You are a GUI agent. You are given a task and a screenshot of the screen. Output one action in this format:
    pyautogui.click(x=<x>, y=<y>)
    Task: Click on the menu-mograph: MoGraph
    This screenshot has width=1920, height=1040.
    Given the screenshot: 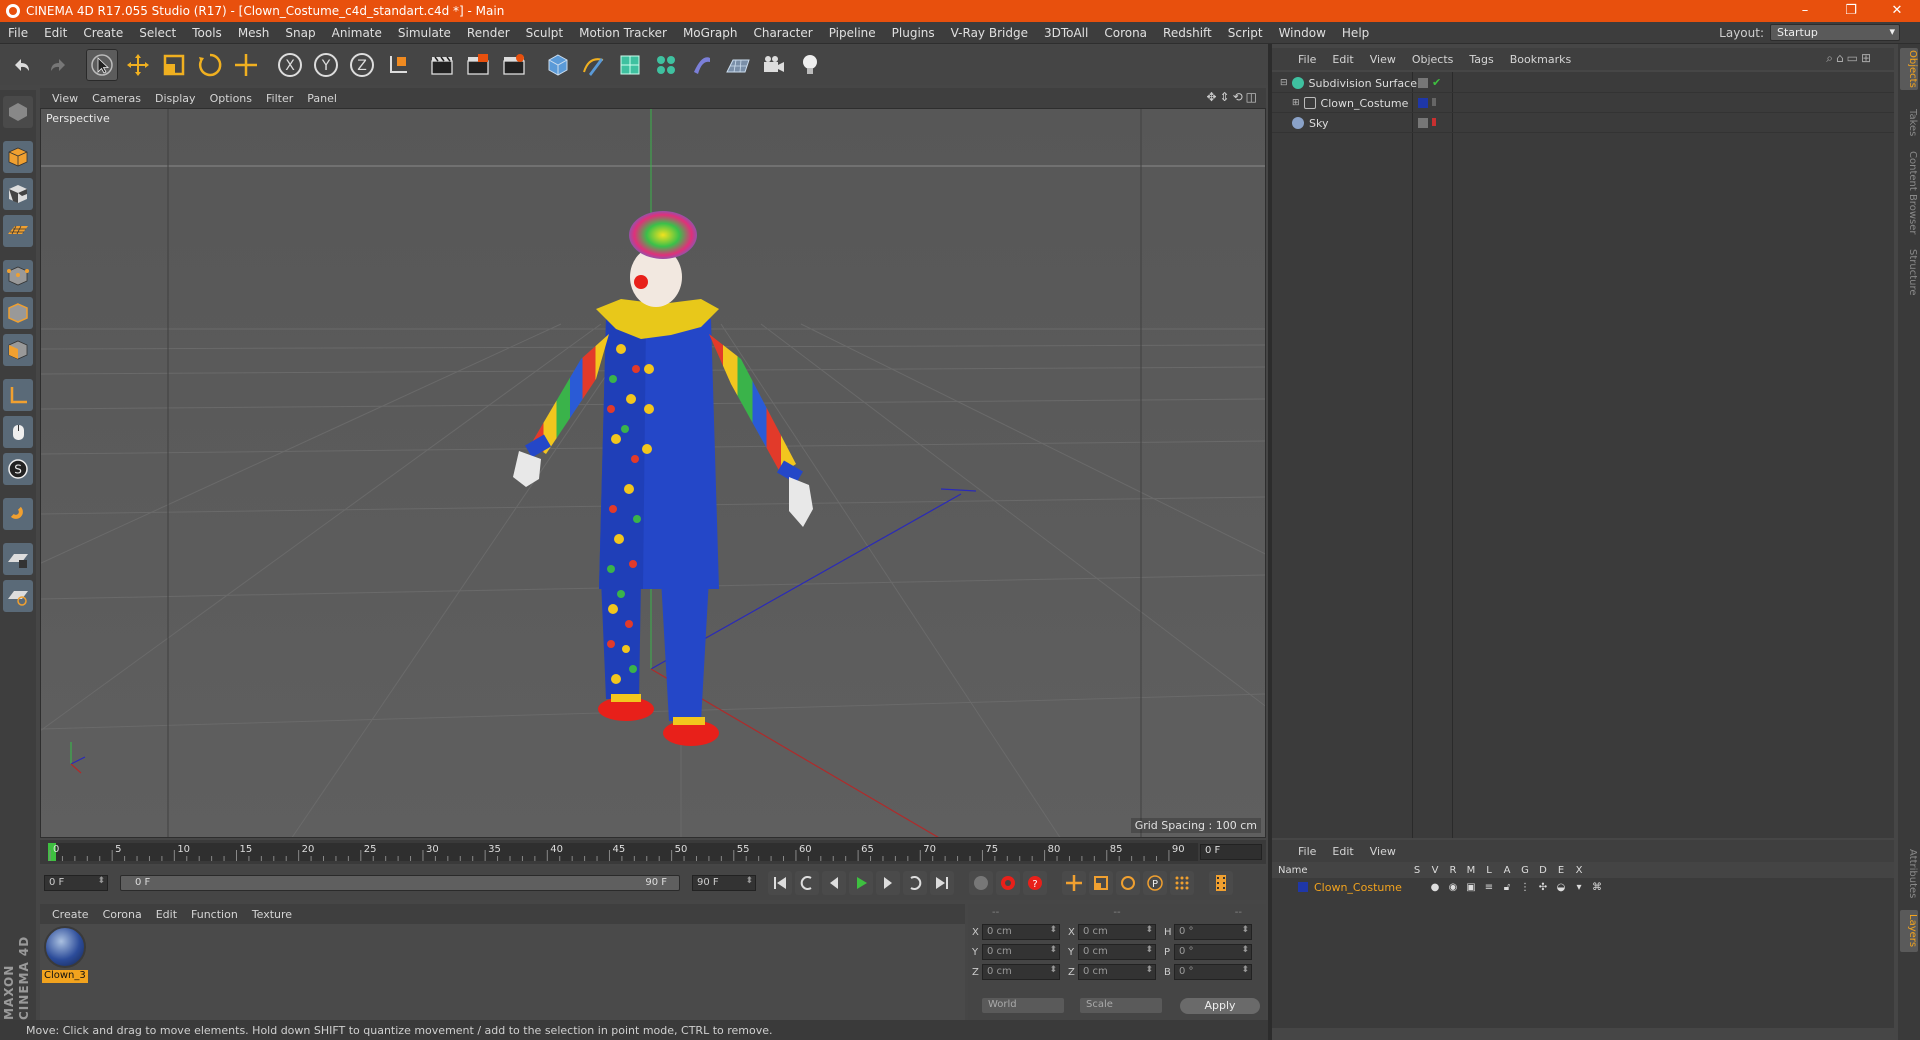 What is the action you would take?
    pyautogui.click(x=710, y=33)
    